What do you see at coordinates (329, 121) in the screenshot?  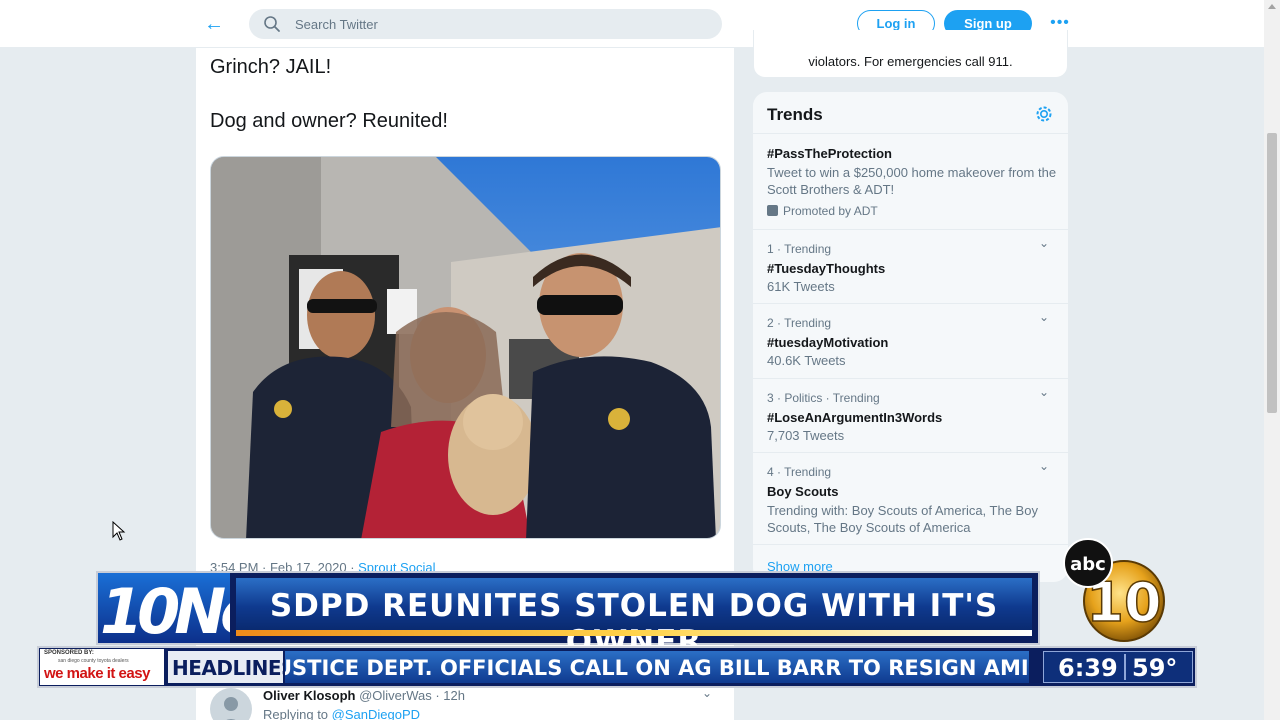 I see `tweet-text-line-2: Dog and owner? Reunited!` at bounding box center [329, 121].